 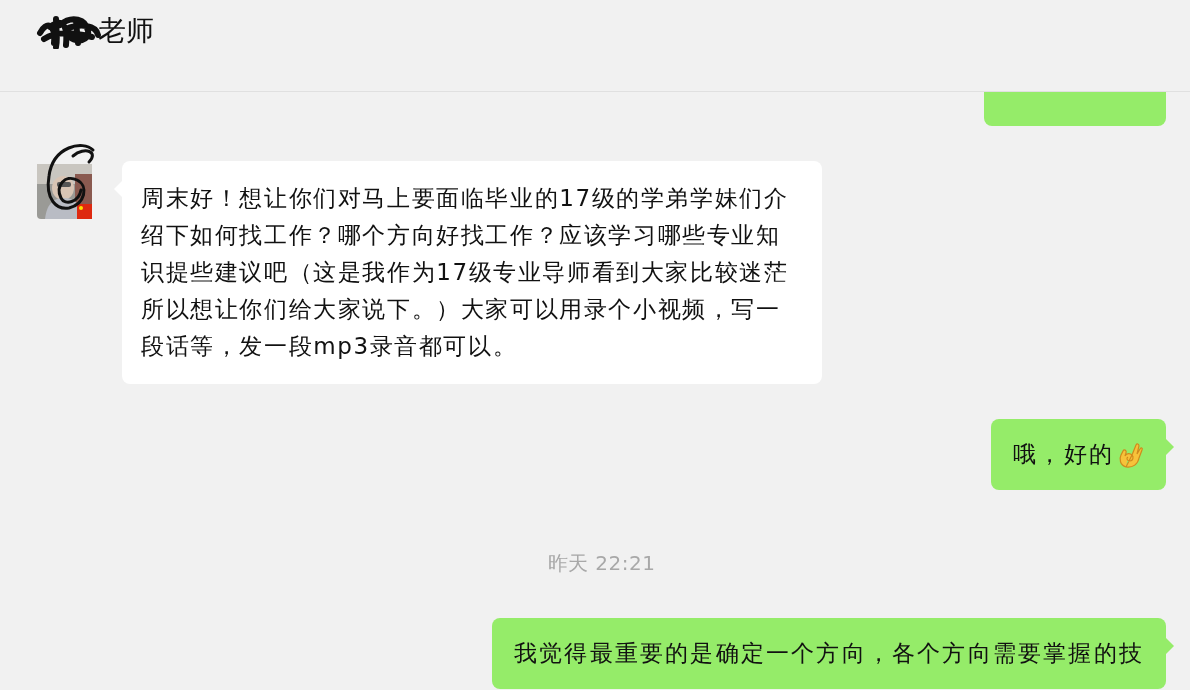 What do you see at coordinates (1063, 454) in the screenshot?
I see `message-text: 哦，好的` at bounding box center [1063, 454].